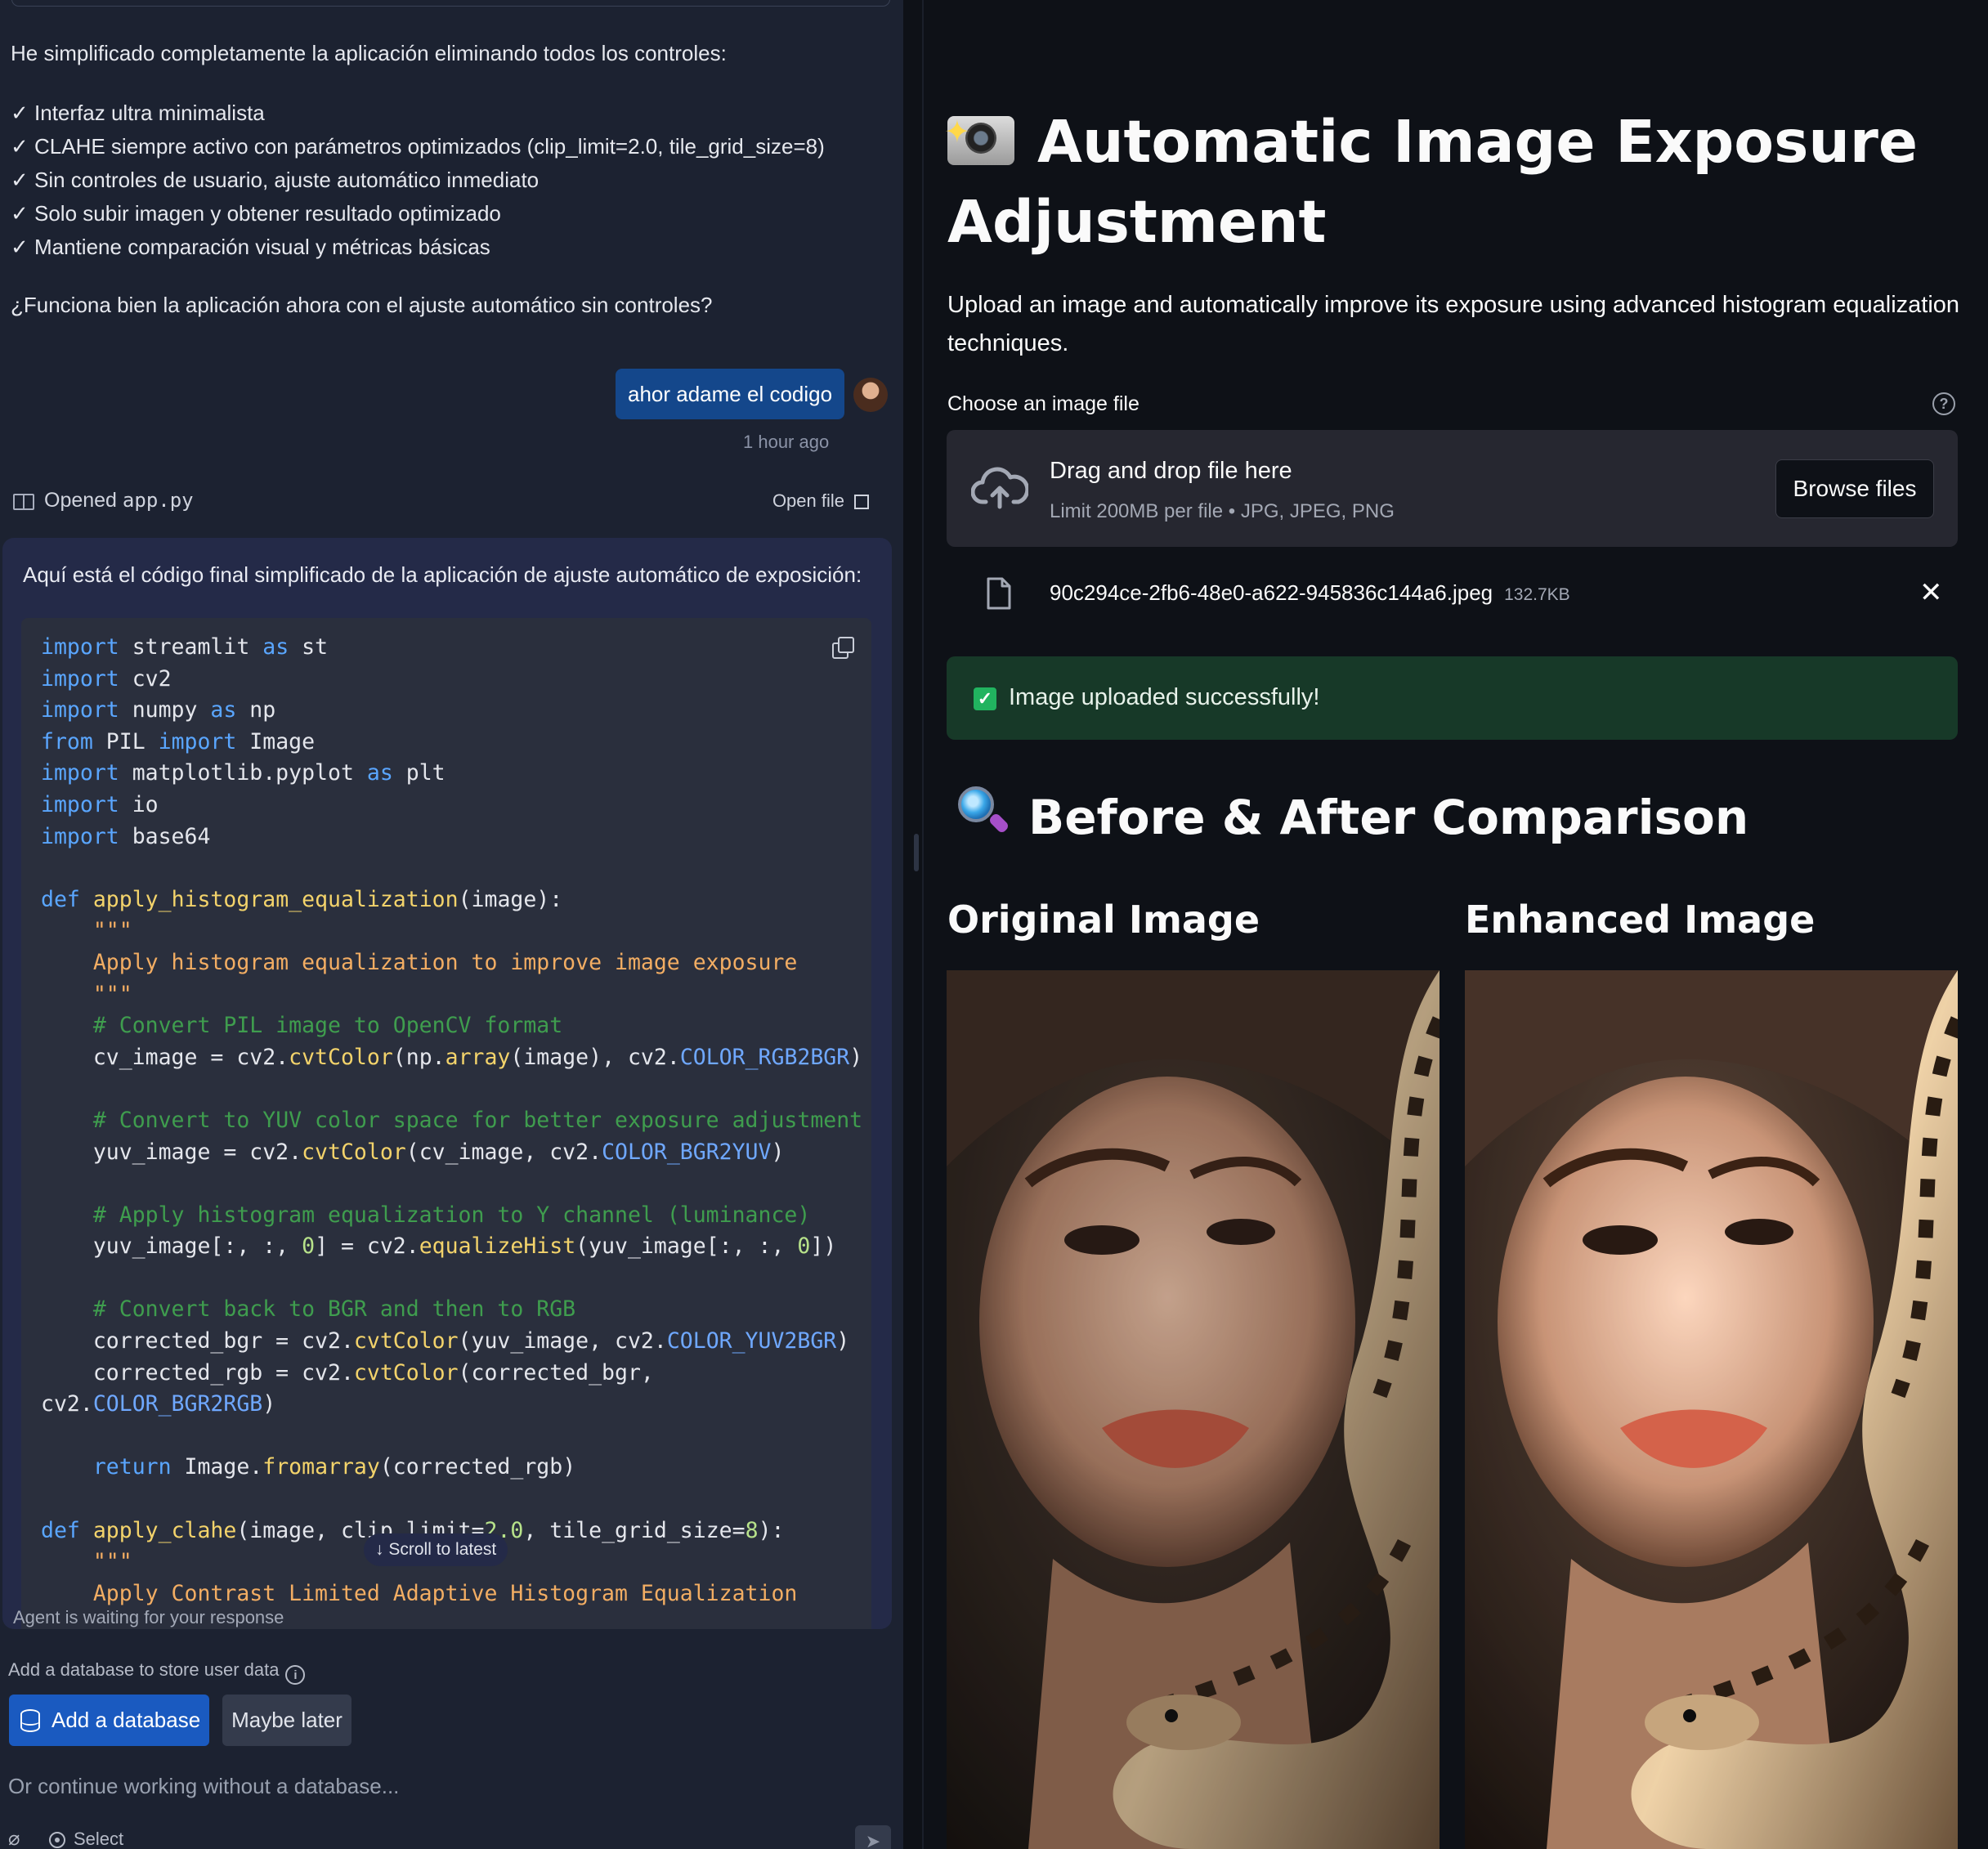  Describe the element at coordinates (1855, 488) in the screenshot. I see `browse-files-button: Browse files` at that location.